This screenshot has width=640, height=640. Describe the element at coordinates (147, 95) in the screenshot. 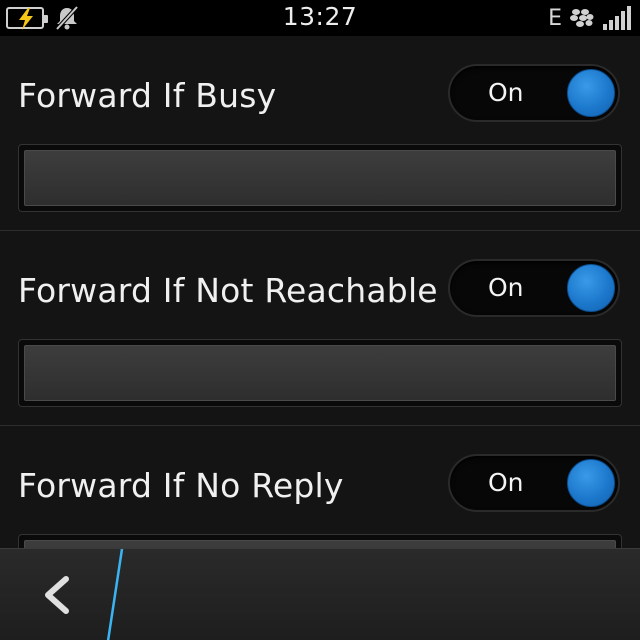

I see `setting-title: Forward If Busy` at that location.